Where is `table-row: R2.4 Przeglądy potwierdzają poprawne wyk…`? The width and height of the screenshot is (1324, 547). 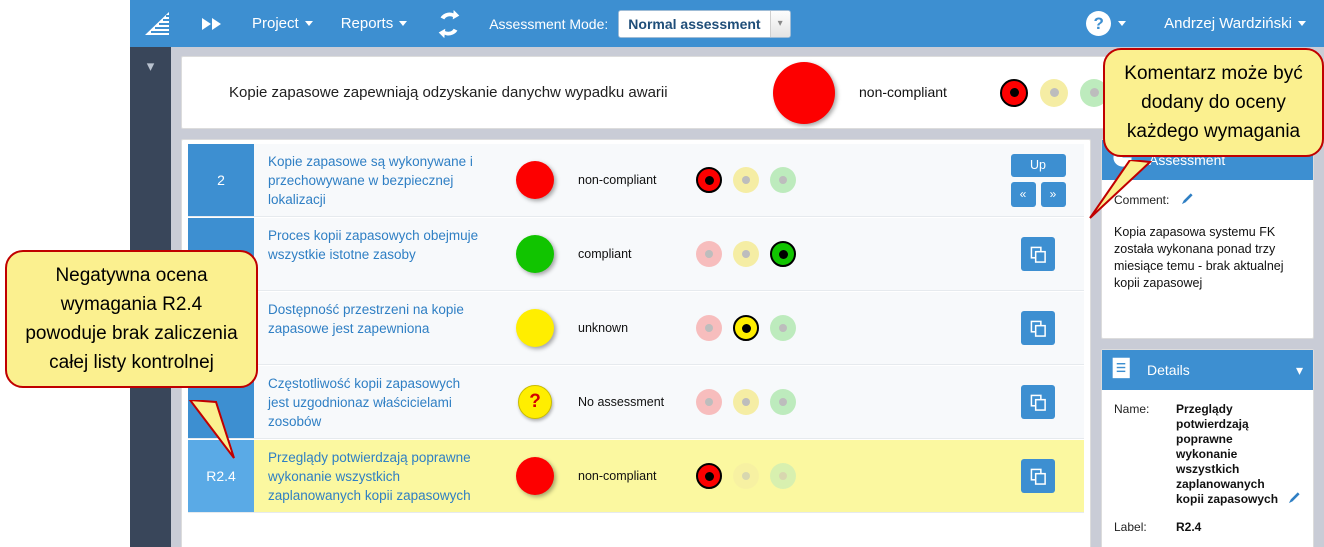
table-row: R2.4 Przeglądy potwierdzają poprawne wyk… is located at coordinates (636, 476).